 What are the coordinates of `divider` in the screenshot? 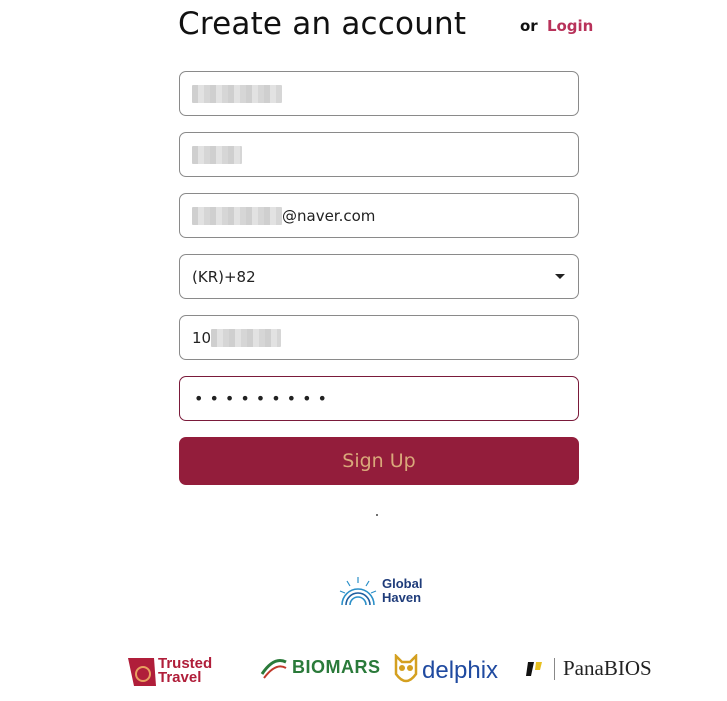 It's located at (554, 668).